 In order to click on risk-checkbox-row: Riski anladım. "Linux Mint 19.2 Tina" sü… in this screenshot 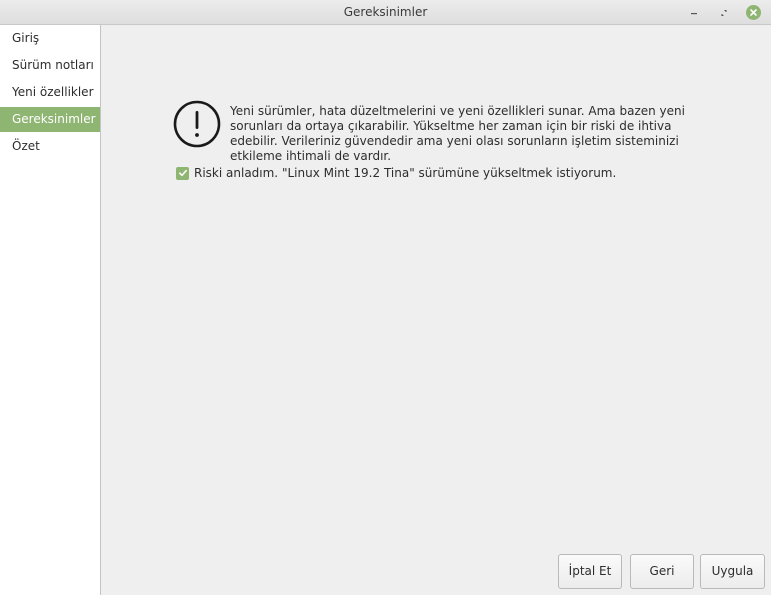, I will do `click(396, 173)`.